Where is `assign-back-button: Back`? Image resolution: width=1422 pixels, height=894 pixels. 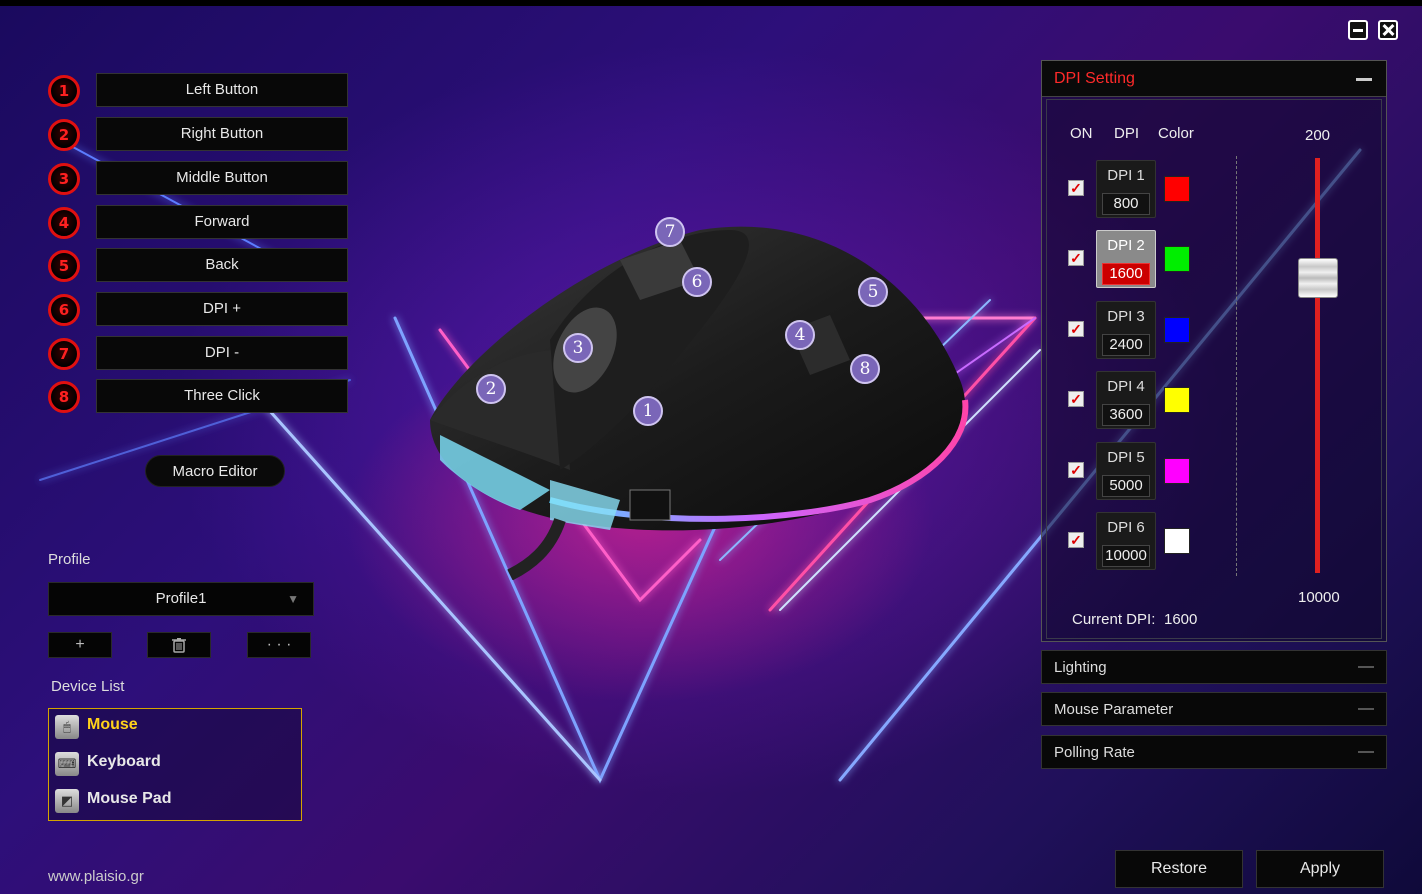
assign-back-button: Back is located at coordinates (222, 265).